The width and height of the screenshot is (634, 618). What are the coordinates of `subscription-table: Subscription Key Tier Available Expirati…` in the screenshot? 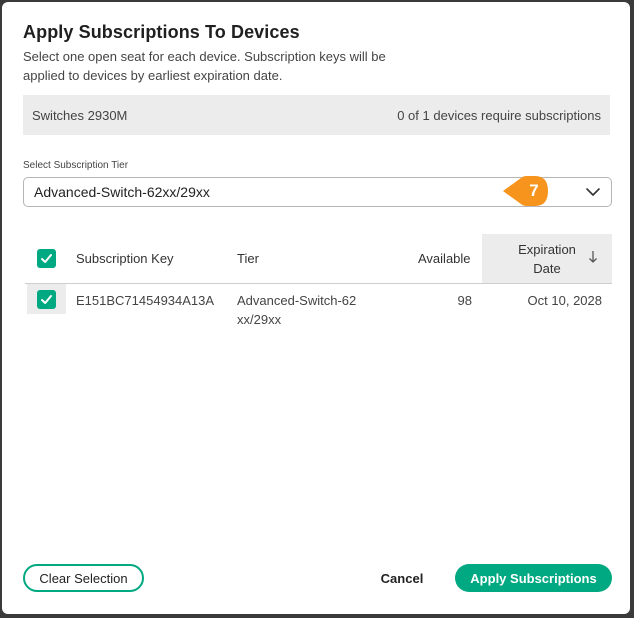 It's located at (318, 282).